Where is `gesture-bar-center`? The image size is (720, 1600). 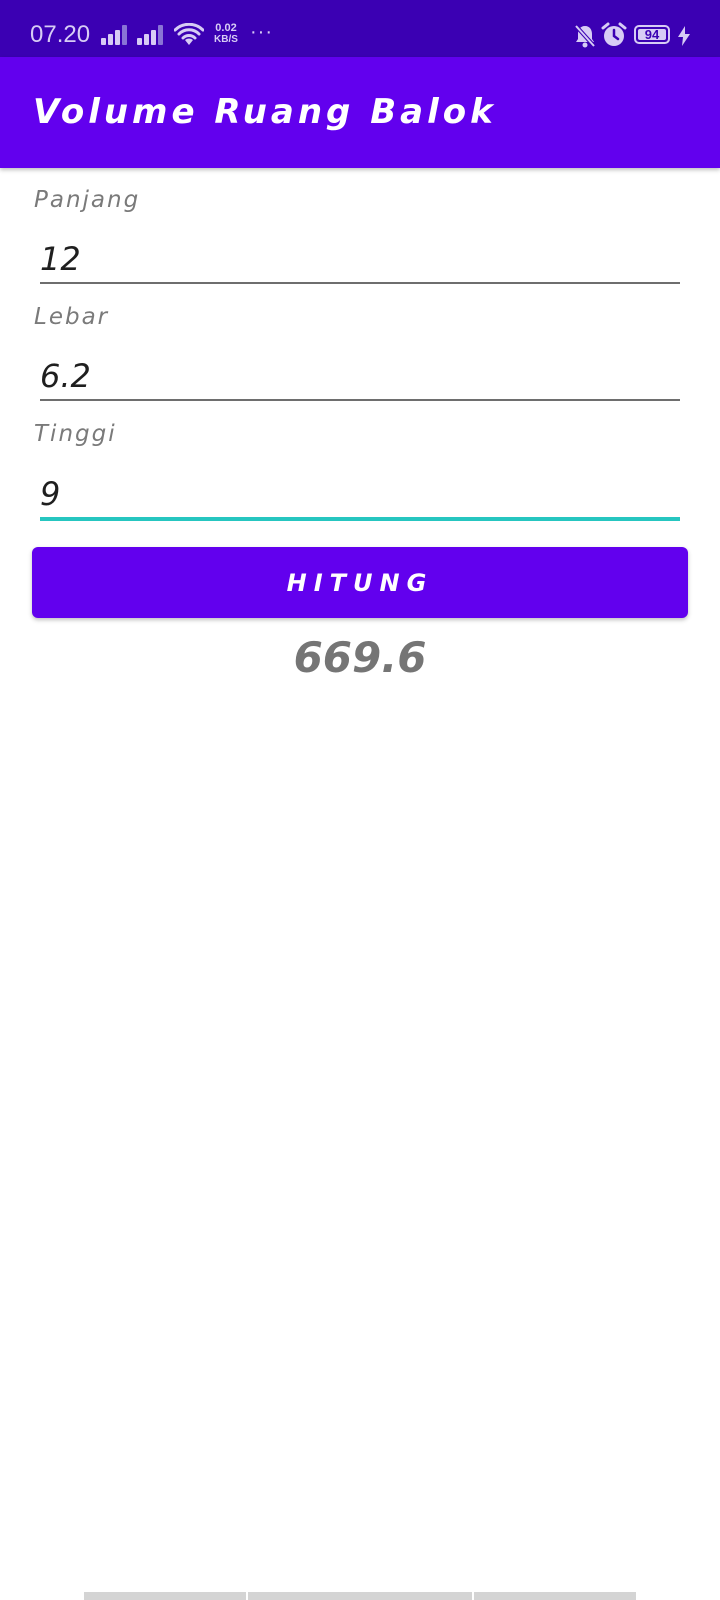 gesture-bar-center is located at coordinates (360, 1596).